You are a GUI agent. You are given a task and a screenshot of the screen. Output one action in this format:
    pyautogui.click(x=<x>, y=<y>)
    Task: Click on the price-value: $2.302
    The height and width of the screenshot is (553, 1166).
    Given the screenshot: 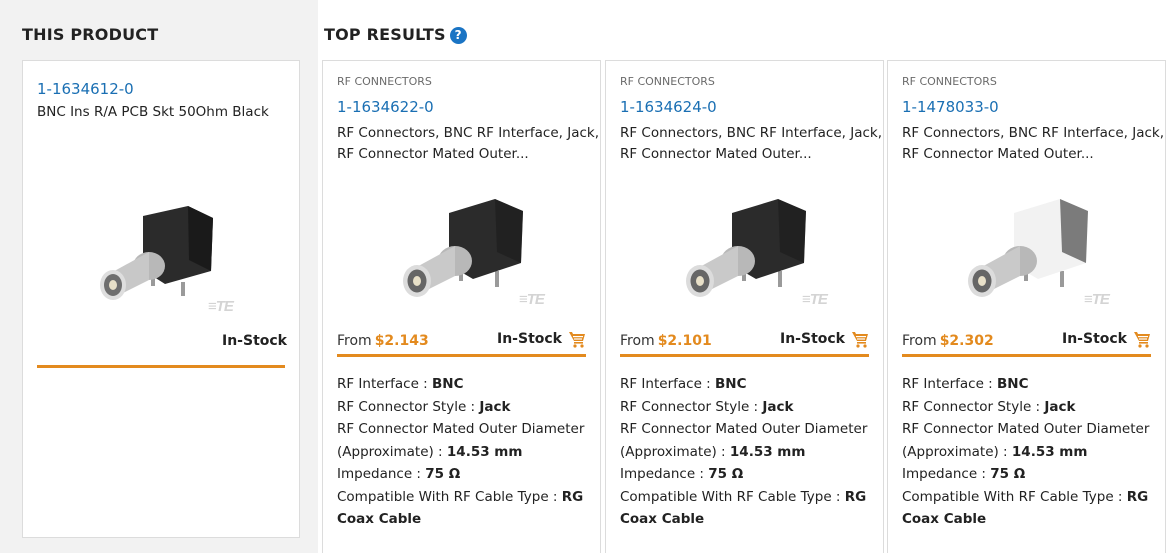 What is the action you would take?
    pyautogui.click(x=966, y=341)
    